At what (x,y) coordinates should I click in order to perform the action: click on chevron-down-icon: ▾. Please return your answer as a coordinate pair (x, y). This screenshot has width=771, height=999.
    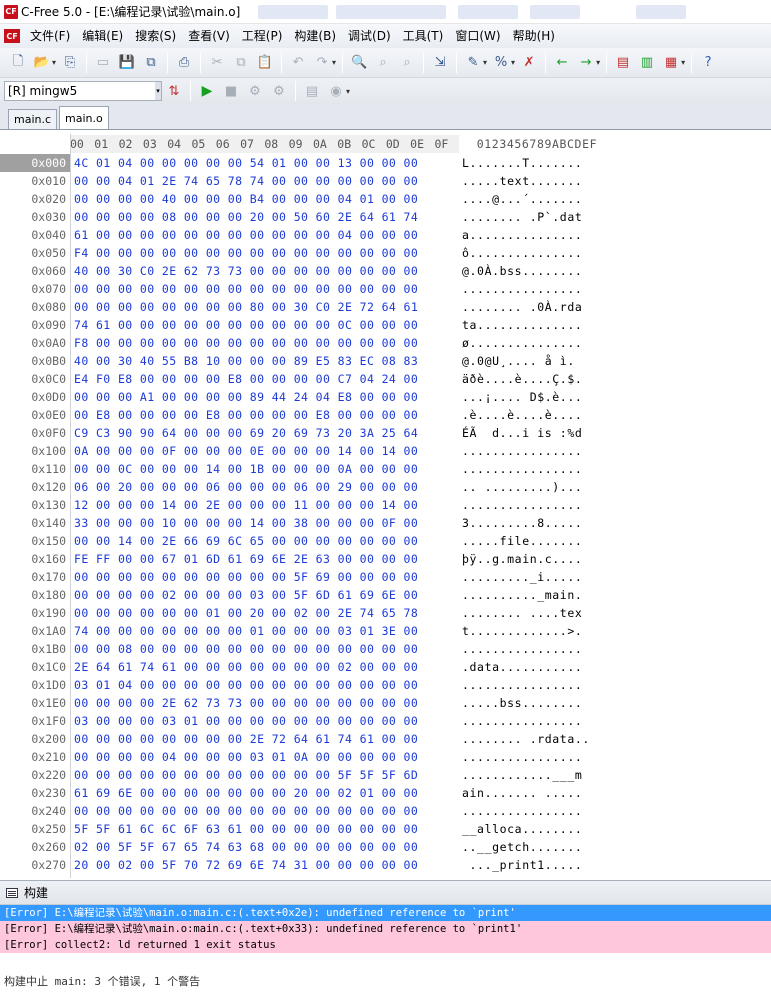
    Looking at the image, I should click on (158, 91).